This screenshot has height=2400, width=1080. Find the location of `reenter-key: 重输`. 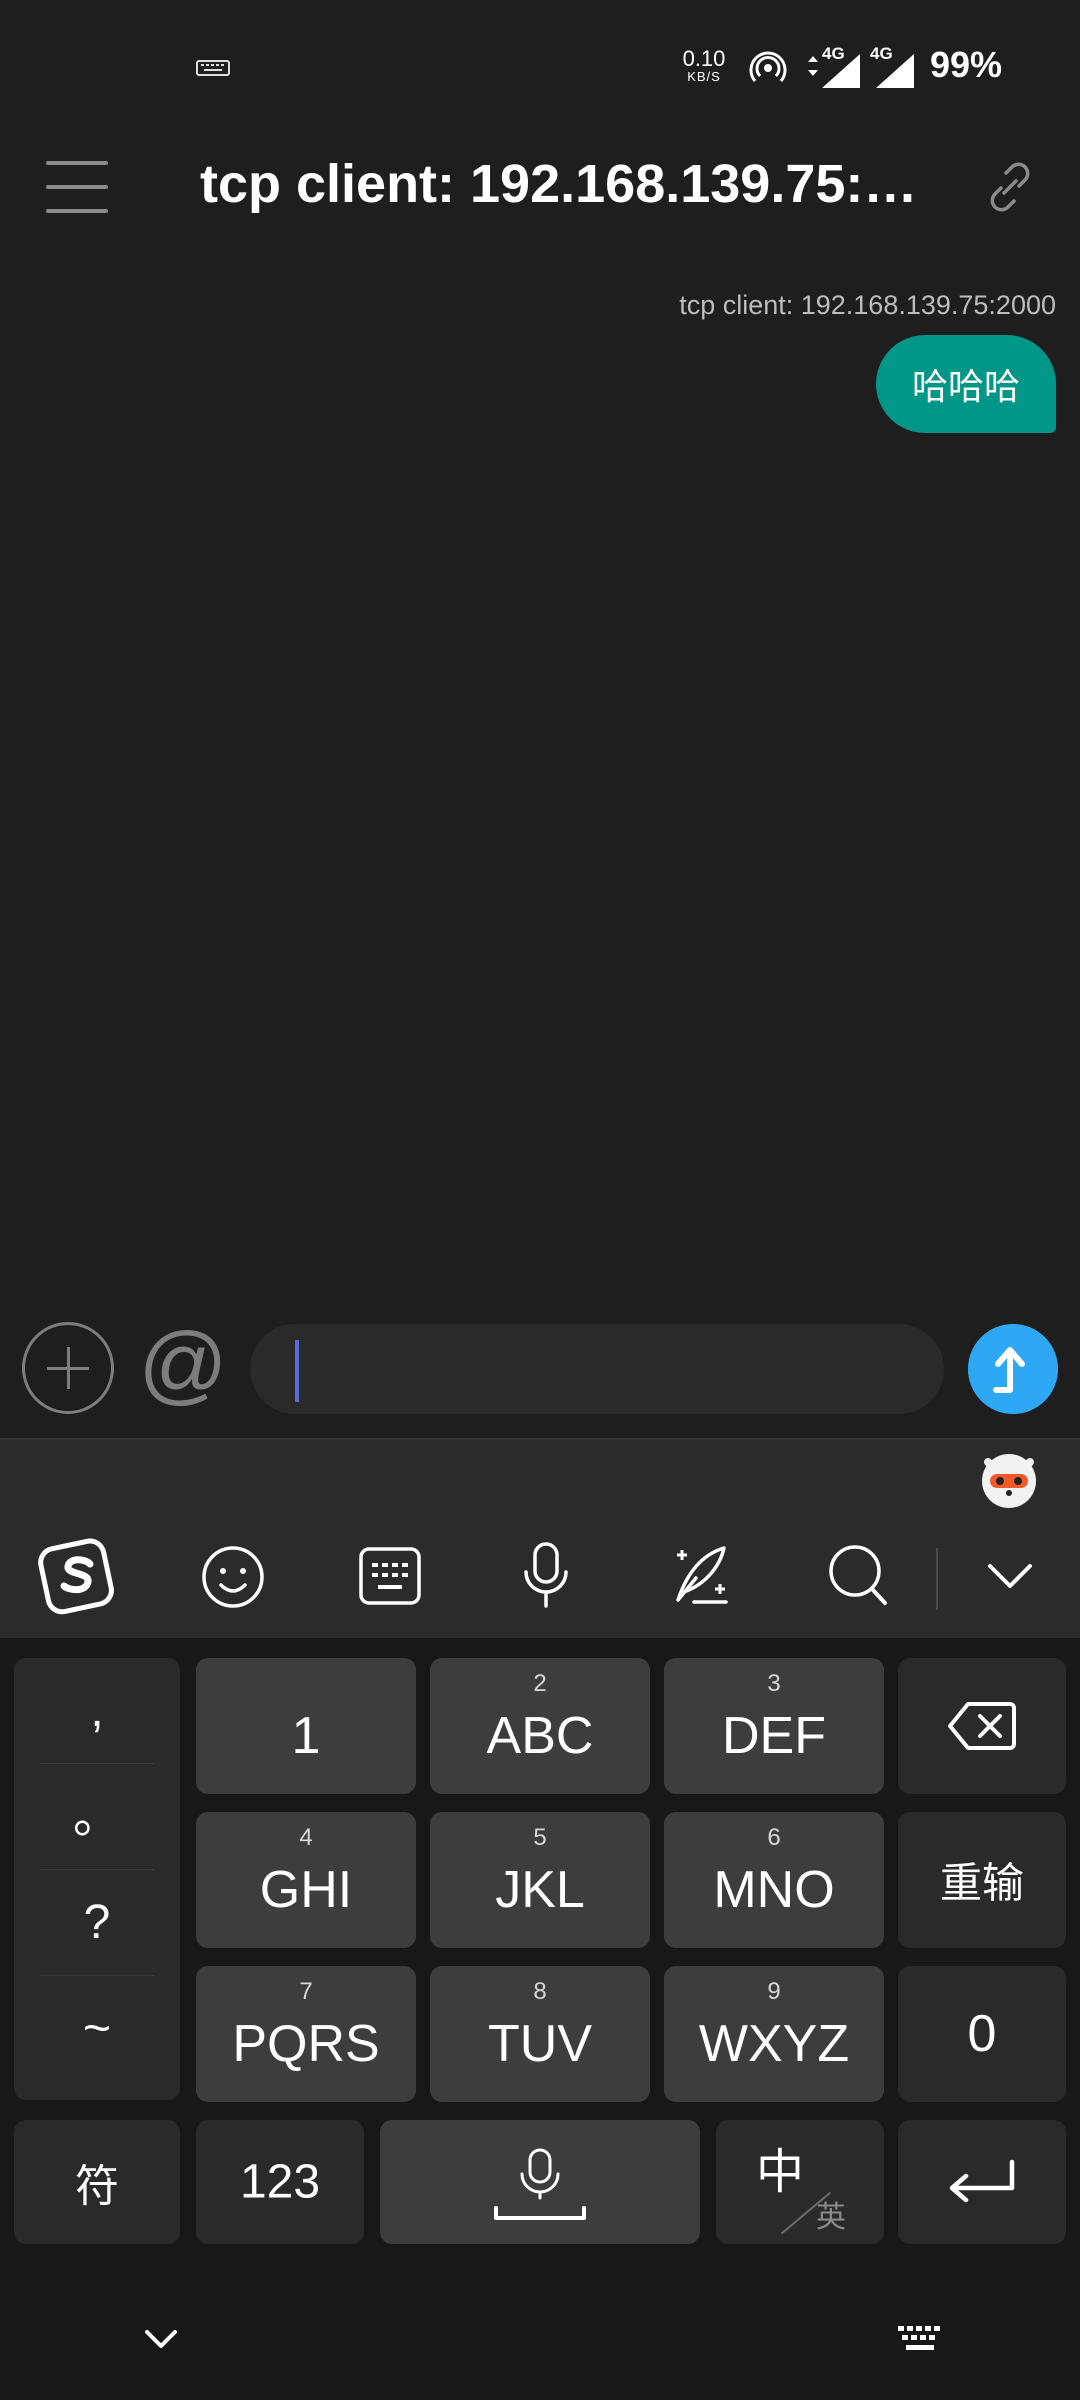

reenter-key: 重输 is located at coordinates (982, 1880).